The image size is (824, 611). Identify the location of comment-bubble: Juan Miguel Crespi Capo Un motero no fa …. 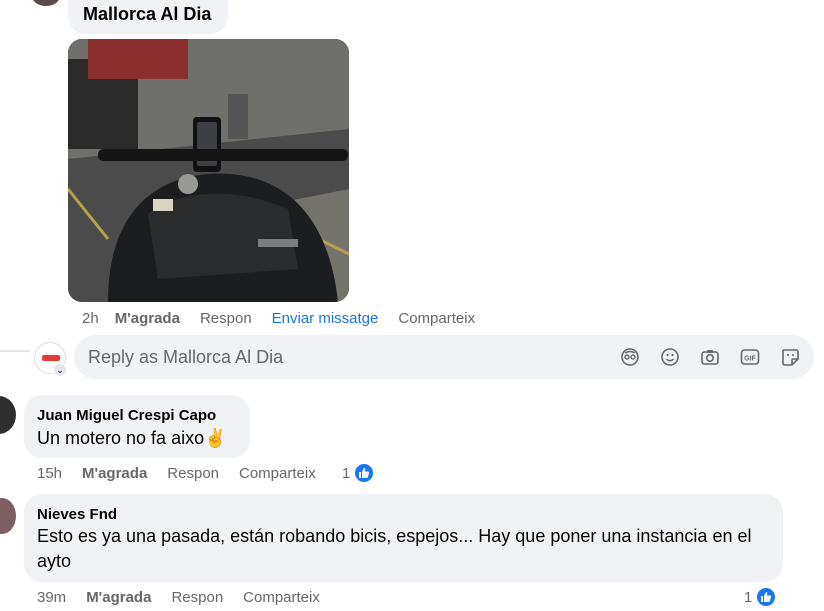
(137, 426).